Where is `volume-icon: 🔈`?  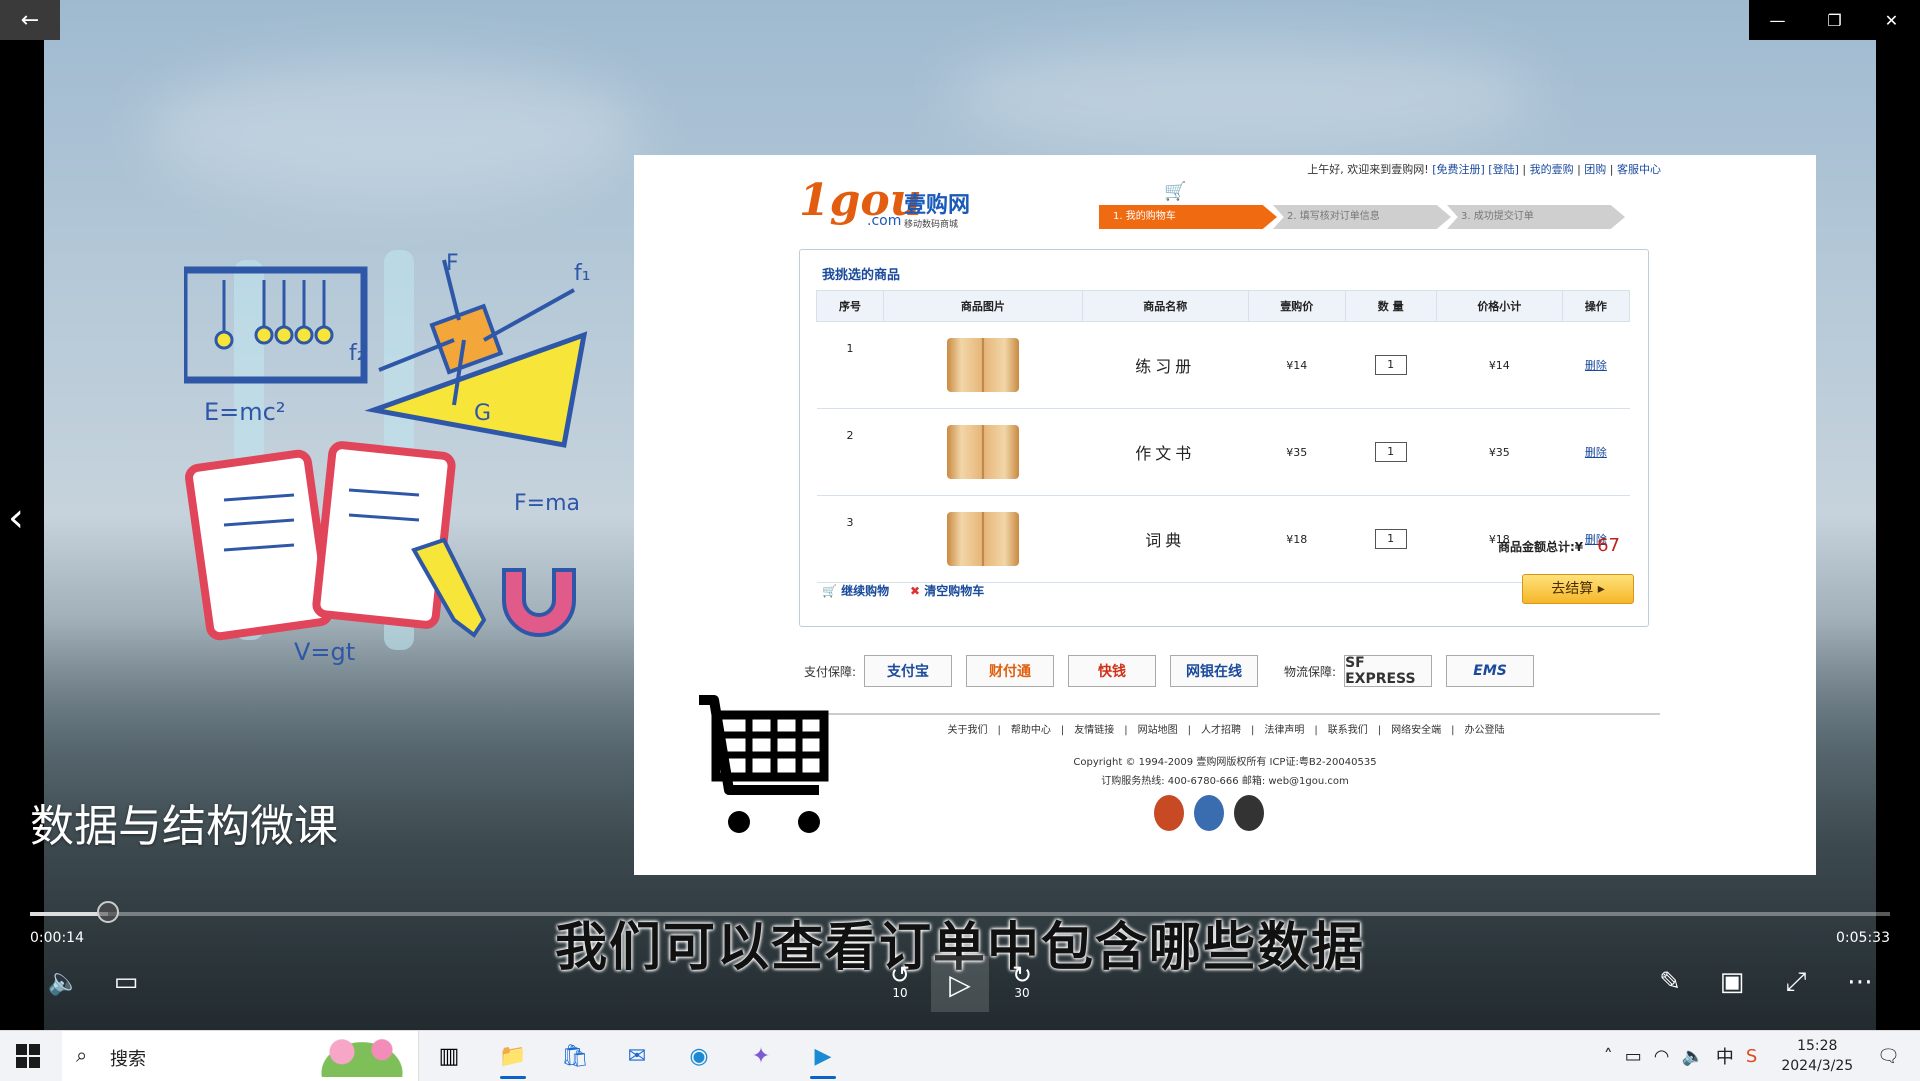
volume-icon: 🔈 is located at coordinates (1692, 1056).